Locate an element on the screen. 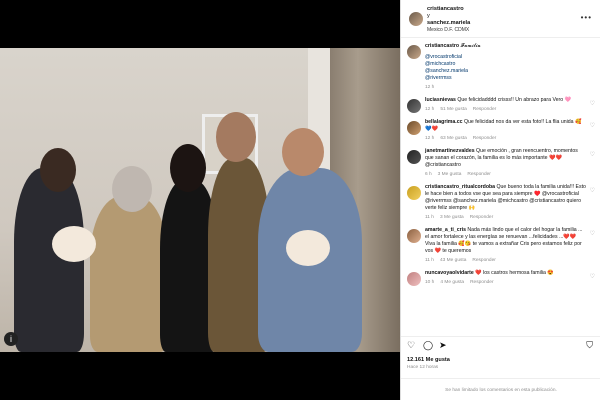  comment-username: bellalagrima.cc is located at coordinates (444, 122).